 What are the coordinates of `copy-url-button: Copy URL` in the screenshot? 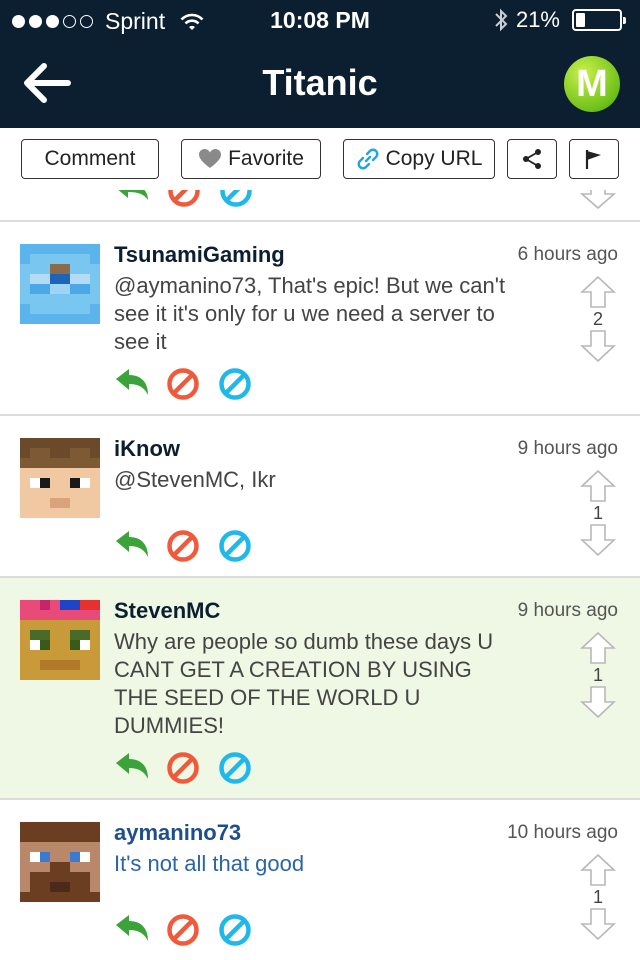 It's located at (419, 159).